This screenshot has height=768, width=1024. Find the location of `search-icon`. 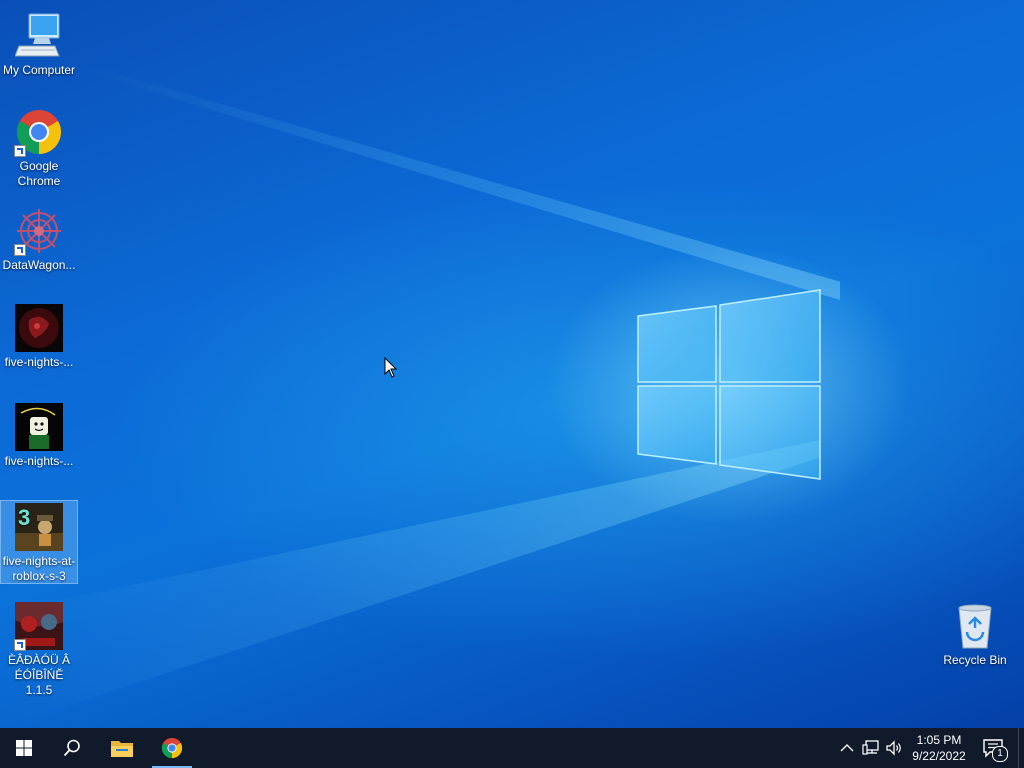

search-icon is located at coordinates (71, 748).